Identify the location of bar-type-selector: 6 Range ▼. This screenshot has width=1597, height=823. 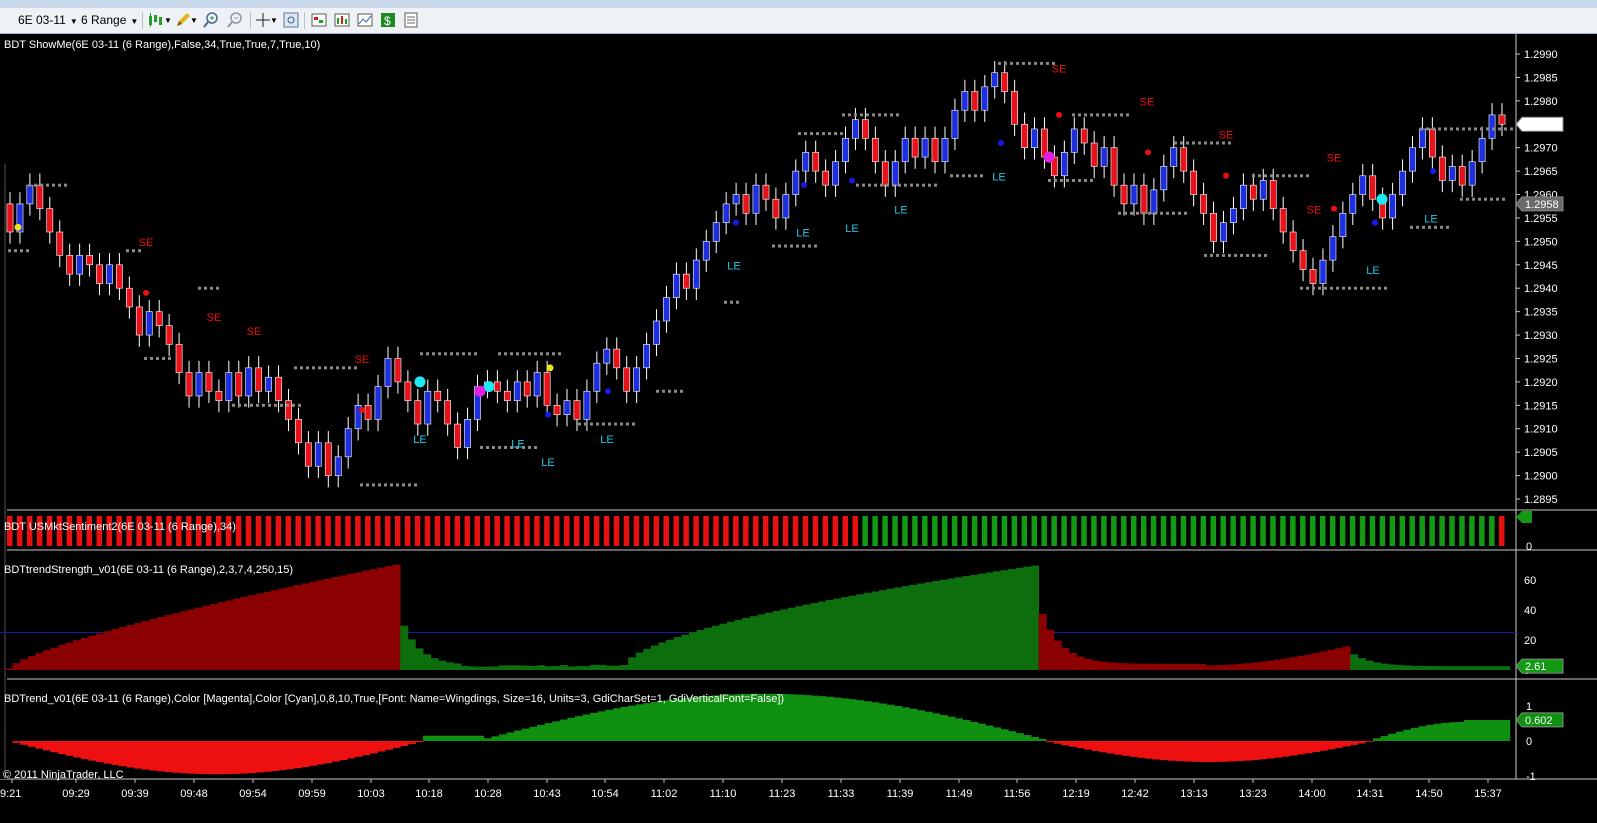
(110, 20).